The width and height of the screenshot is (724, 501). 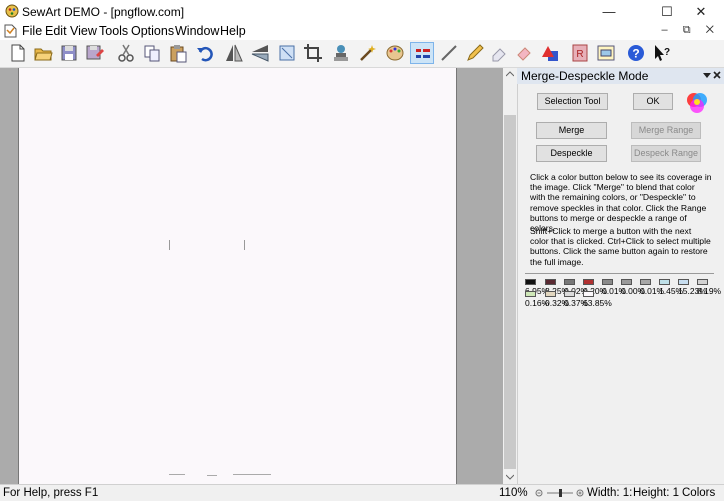 What do you see at coordinates (571, 130) in the screenshot?
I see `merge-button: Merge` at bounding box center [571, 130].